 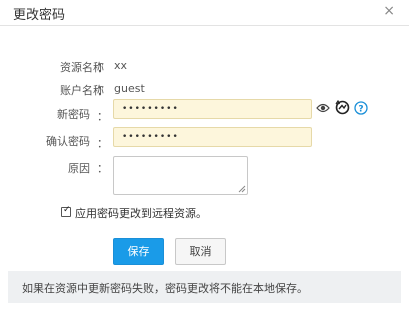 What do you see at coordinates (121, 65) in the screenshot?
I see `resource-name-value: xx` at bounding box center [121, 65].